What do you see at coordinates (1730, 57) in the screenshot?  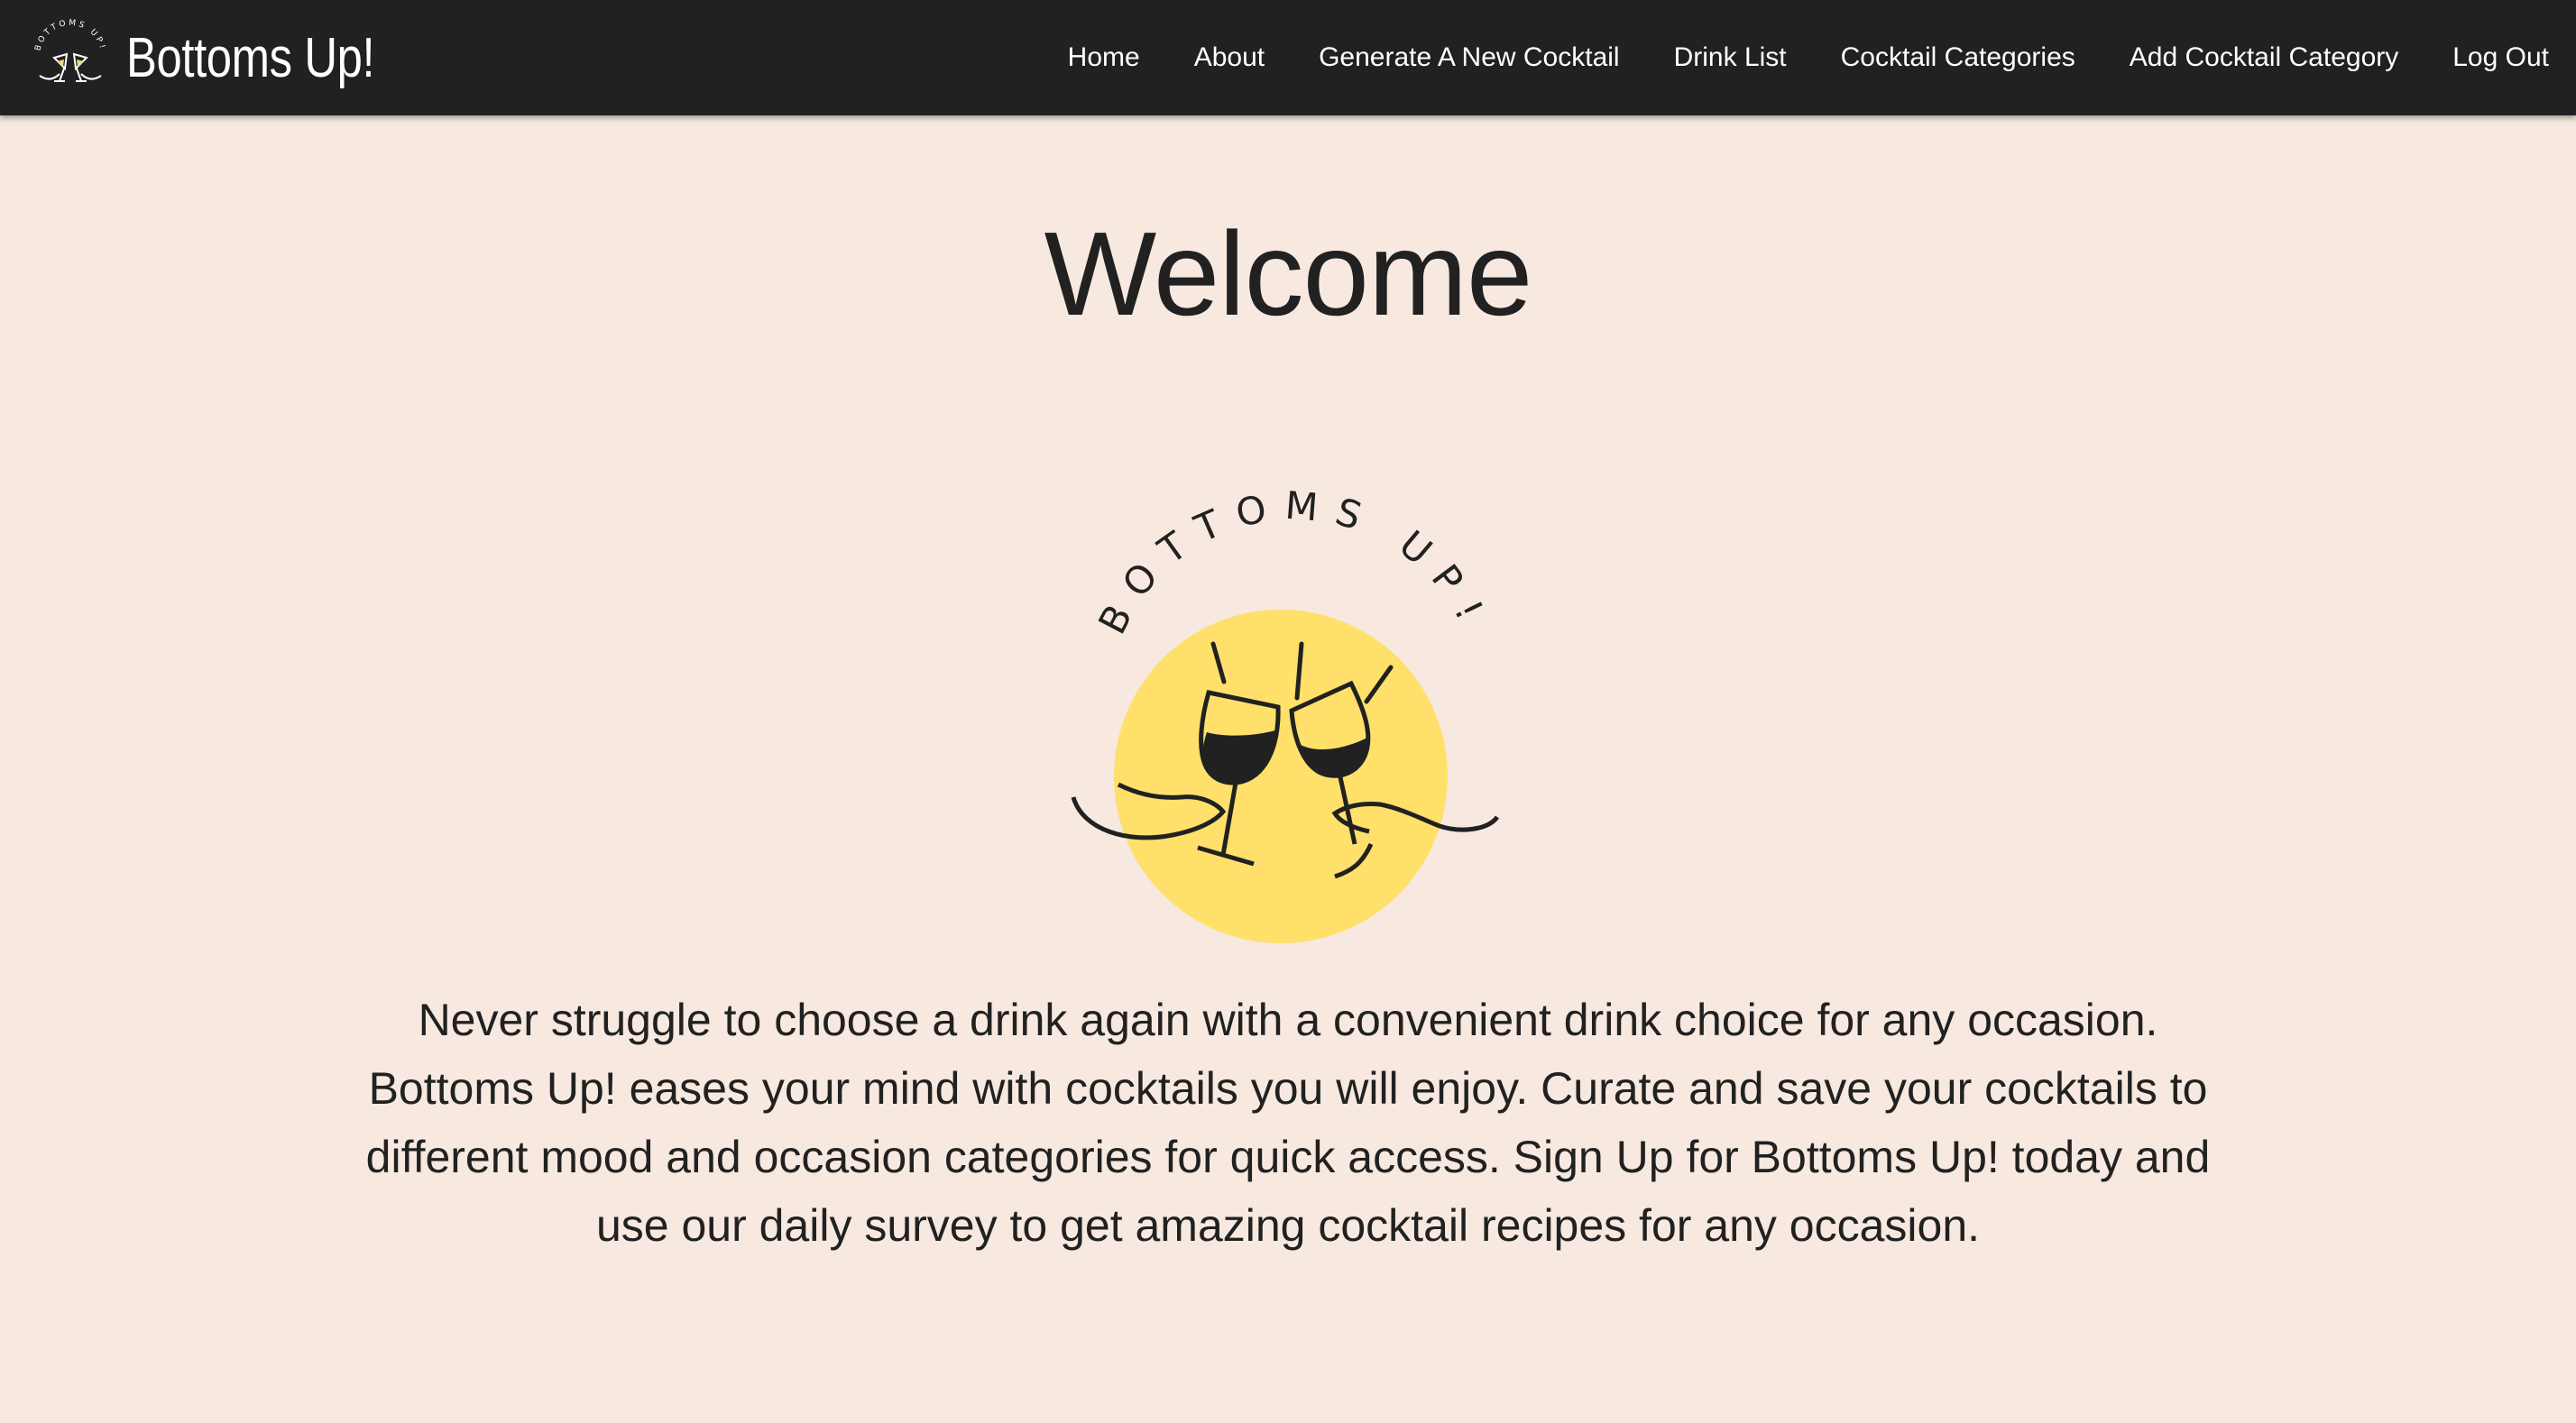 I see `nav-link-drink-list: Drink List` at bounding box center [1730, 57].